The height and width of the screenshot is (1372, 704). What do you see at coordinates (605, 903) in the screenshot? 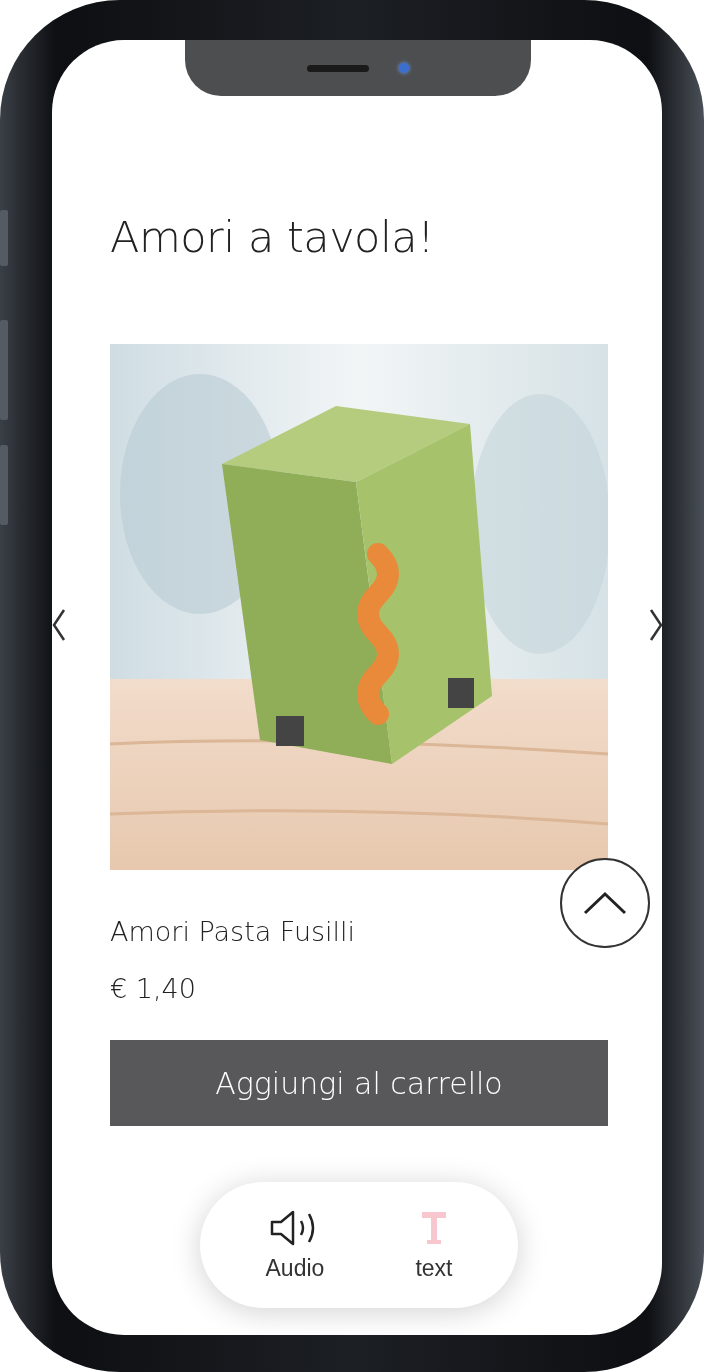
I see `chevron-up-icon` at bounding box center [605, 903].